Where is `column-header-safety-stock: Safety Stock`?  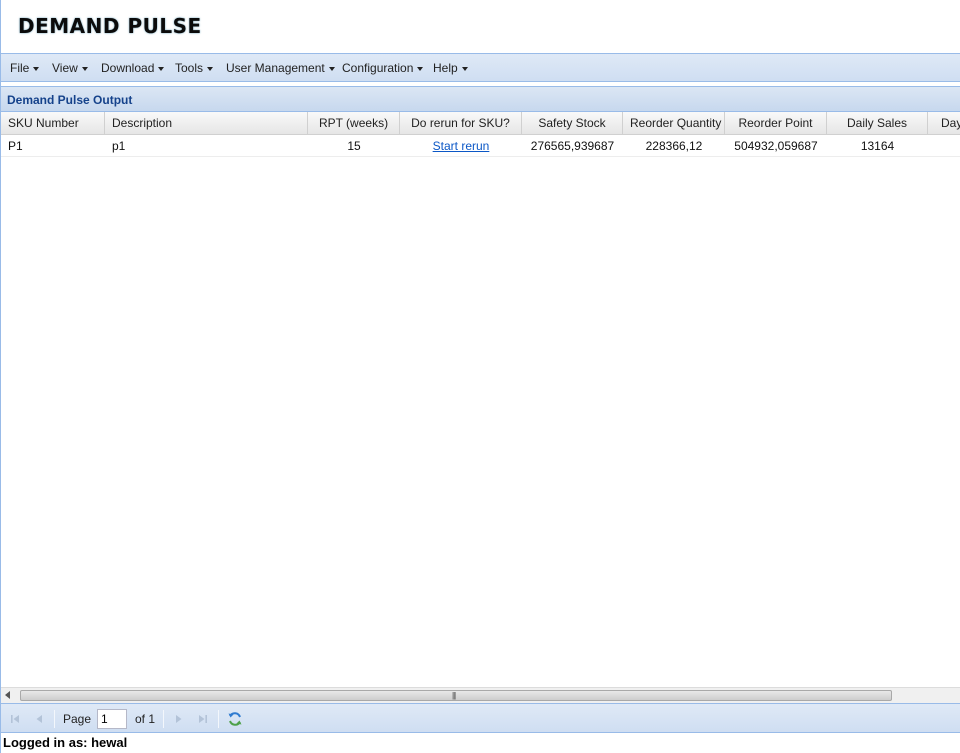
column-header-safety-stock: Safety Stock is located at coordinates (572, 123).